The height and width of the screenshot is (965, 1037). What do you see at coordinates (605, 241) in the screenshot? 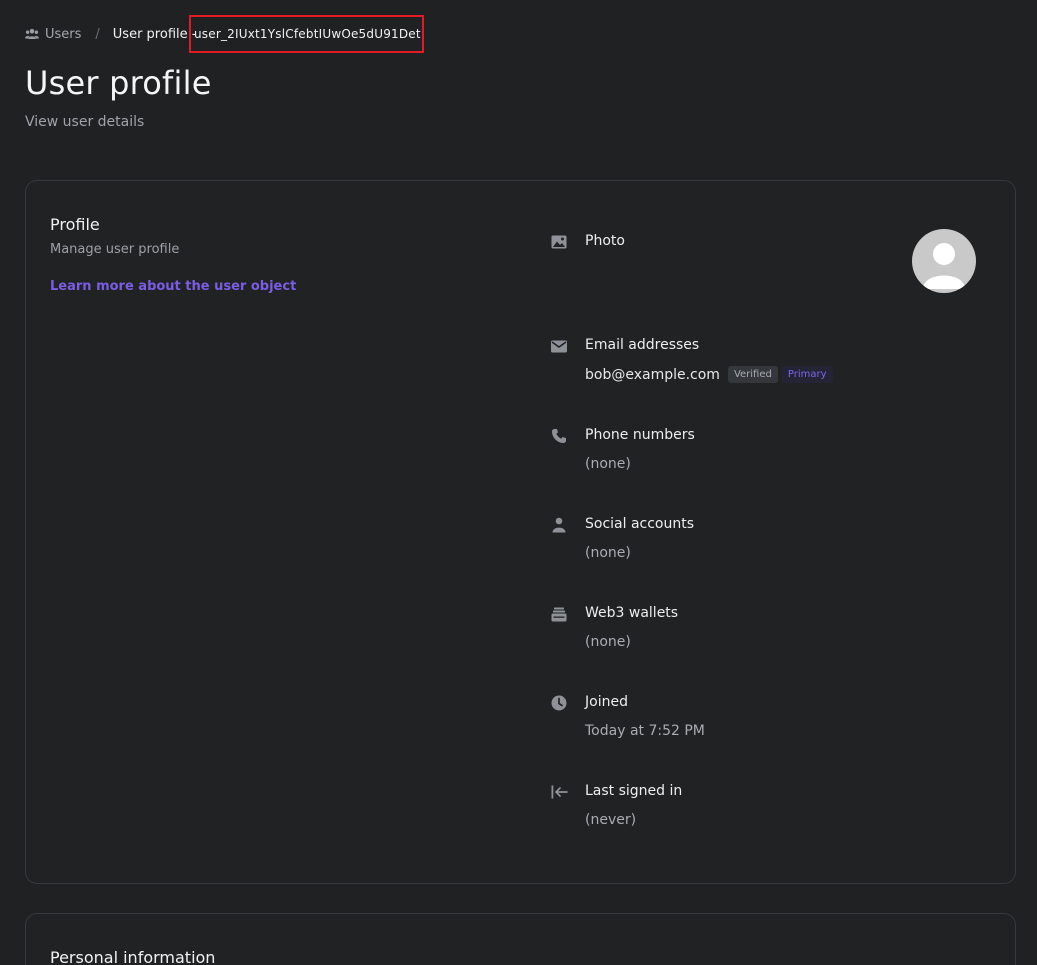
I see `photo-label: Photo` at bounding box center [605, 241].